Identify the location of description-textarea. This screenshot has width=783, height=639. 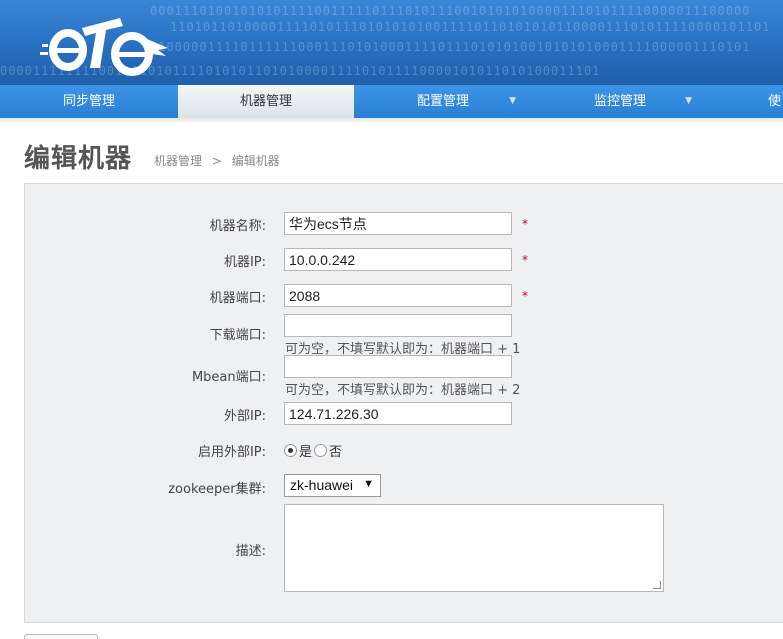
(474, 548).